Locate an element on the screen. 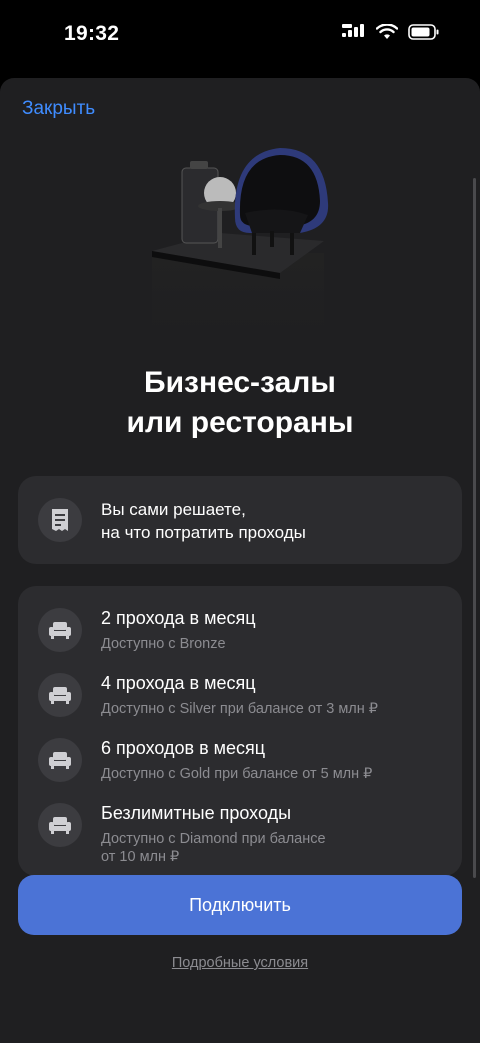  status-icons is located at coordinates (391, 34).